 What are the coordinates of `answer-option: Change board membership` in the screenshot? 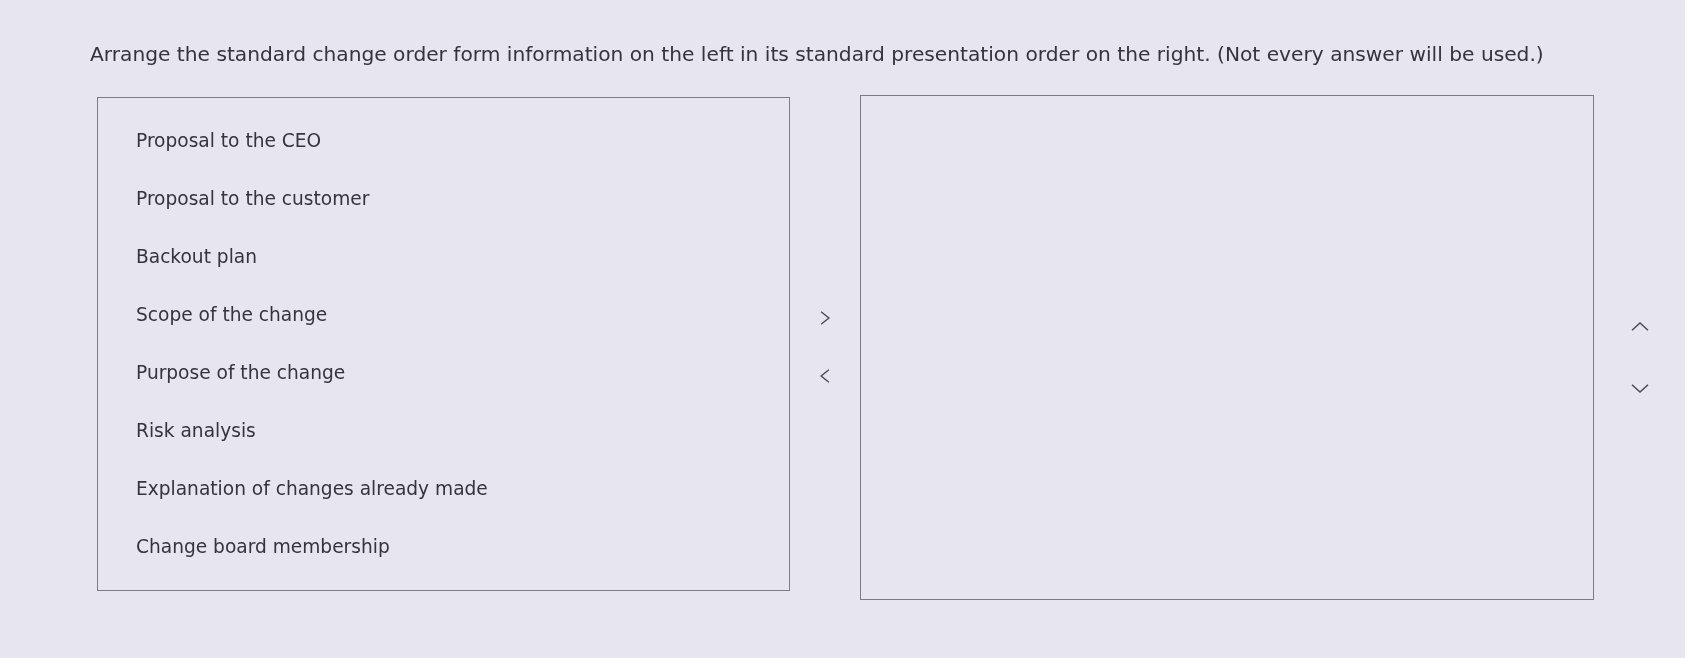 It's located at (263, 547).